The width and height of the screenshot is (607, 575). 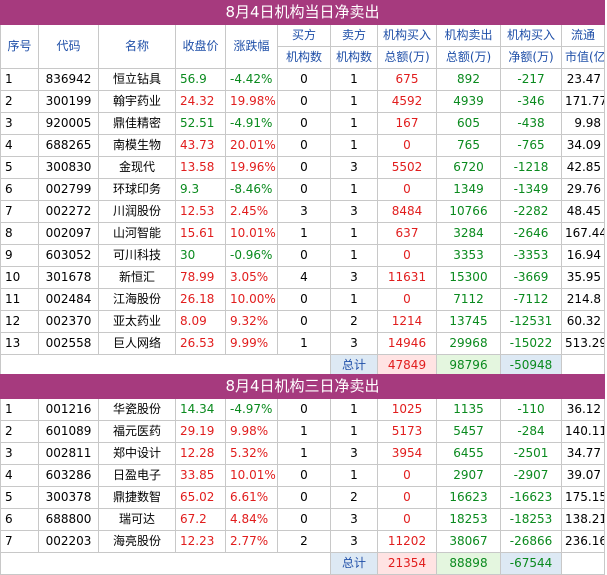 I want to click on stock-code: 001216, so click(x=68, y=409).